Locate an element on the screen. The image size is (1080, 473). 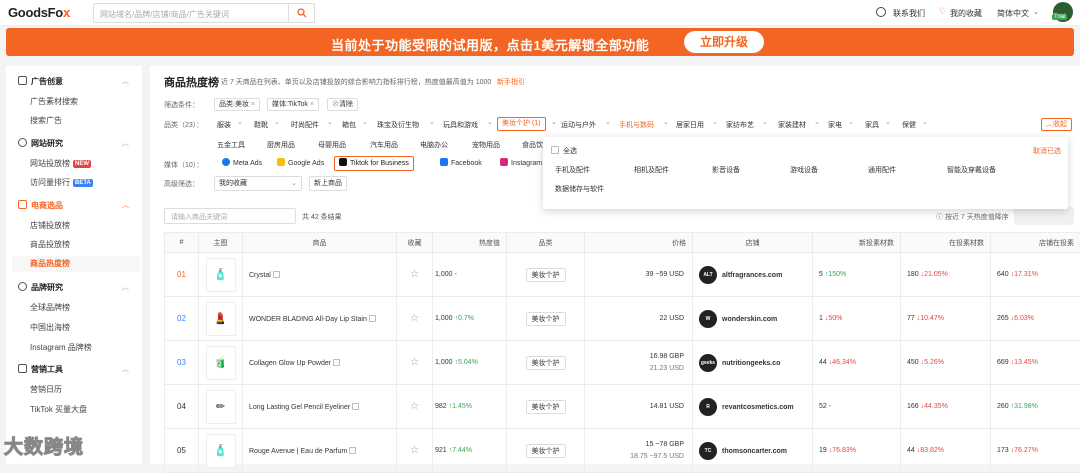
category-10: 家纺布艺 is located at coordinates (740, 125).